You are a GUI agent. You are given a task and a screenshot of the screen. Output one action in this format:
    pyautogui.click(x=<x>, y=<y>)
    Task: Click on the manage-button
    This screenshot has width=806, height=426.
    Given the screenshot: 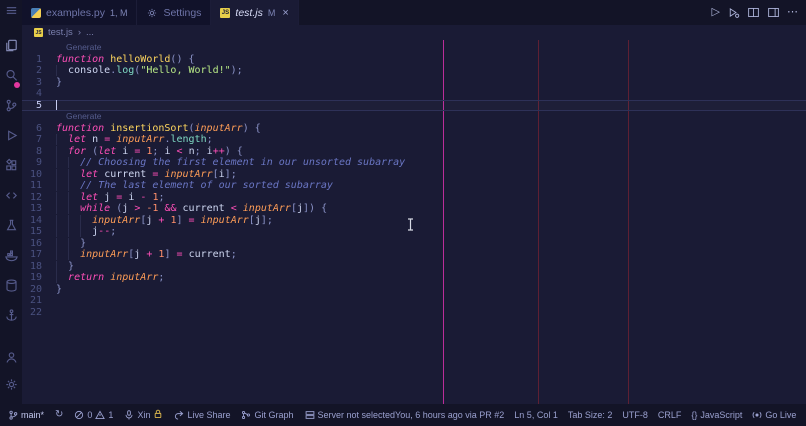 What is the action you would take?
    pyautogui.click(x=11, y=386)
    